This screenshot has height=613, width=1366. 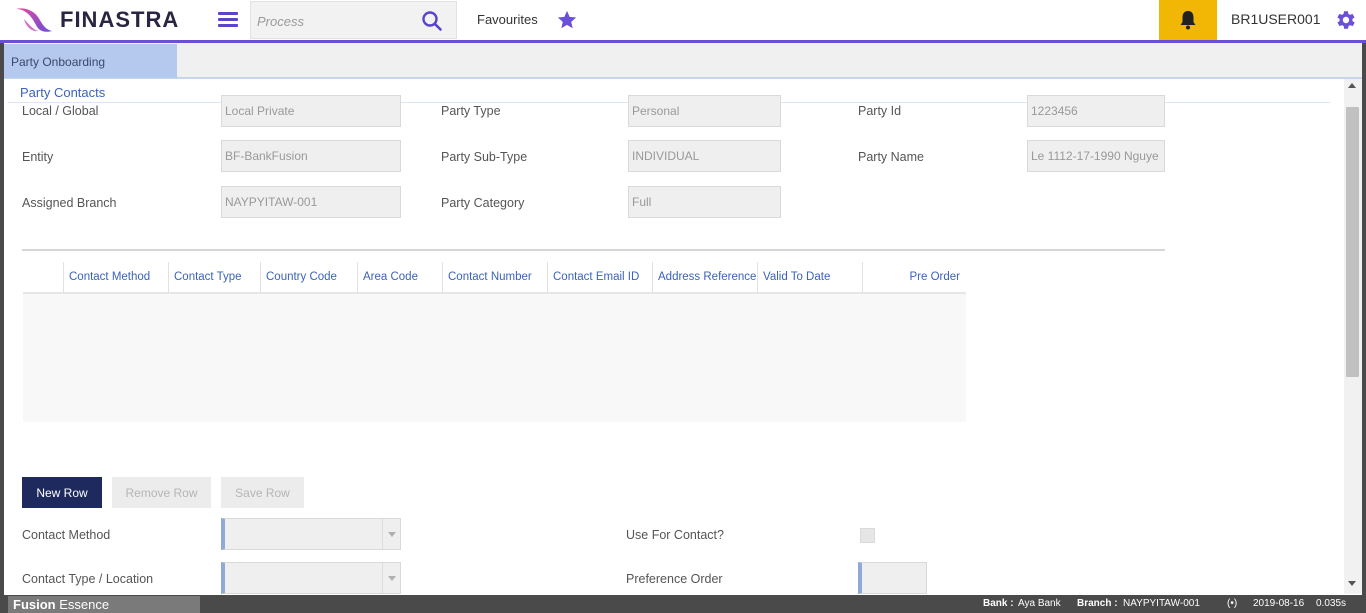 I want to click on brand-rest: Essence, so click(x=82, y=604).